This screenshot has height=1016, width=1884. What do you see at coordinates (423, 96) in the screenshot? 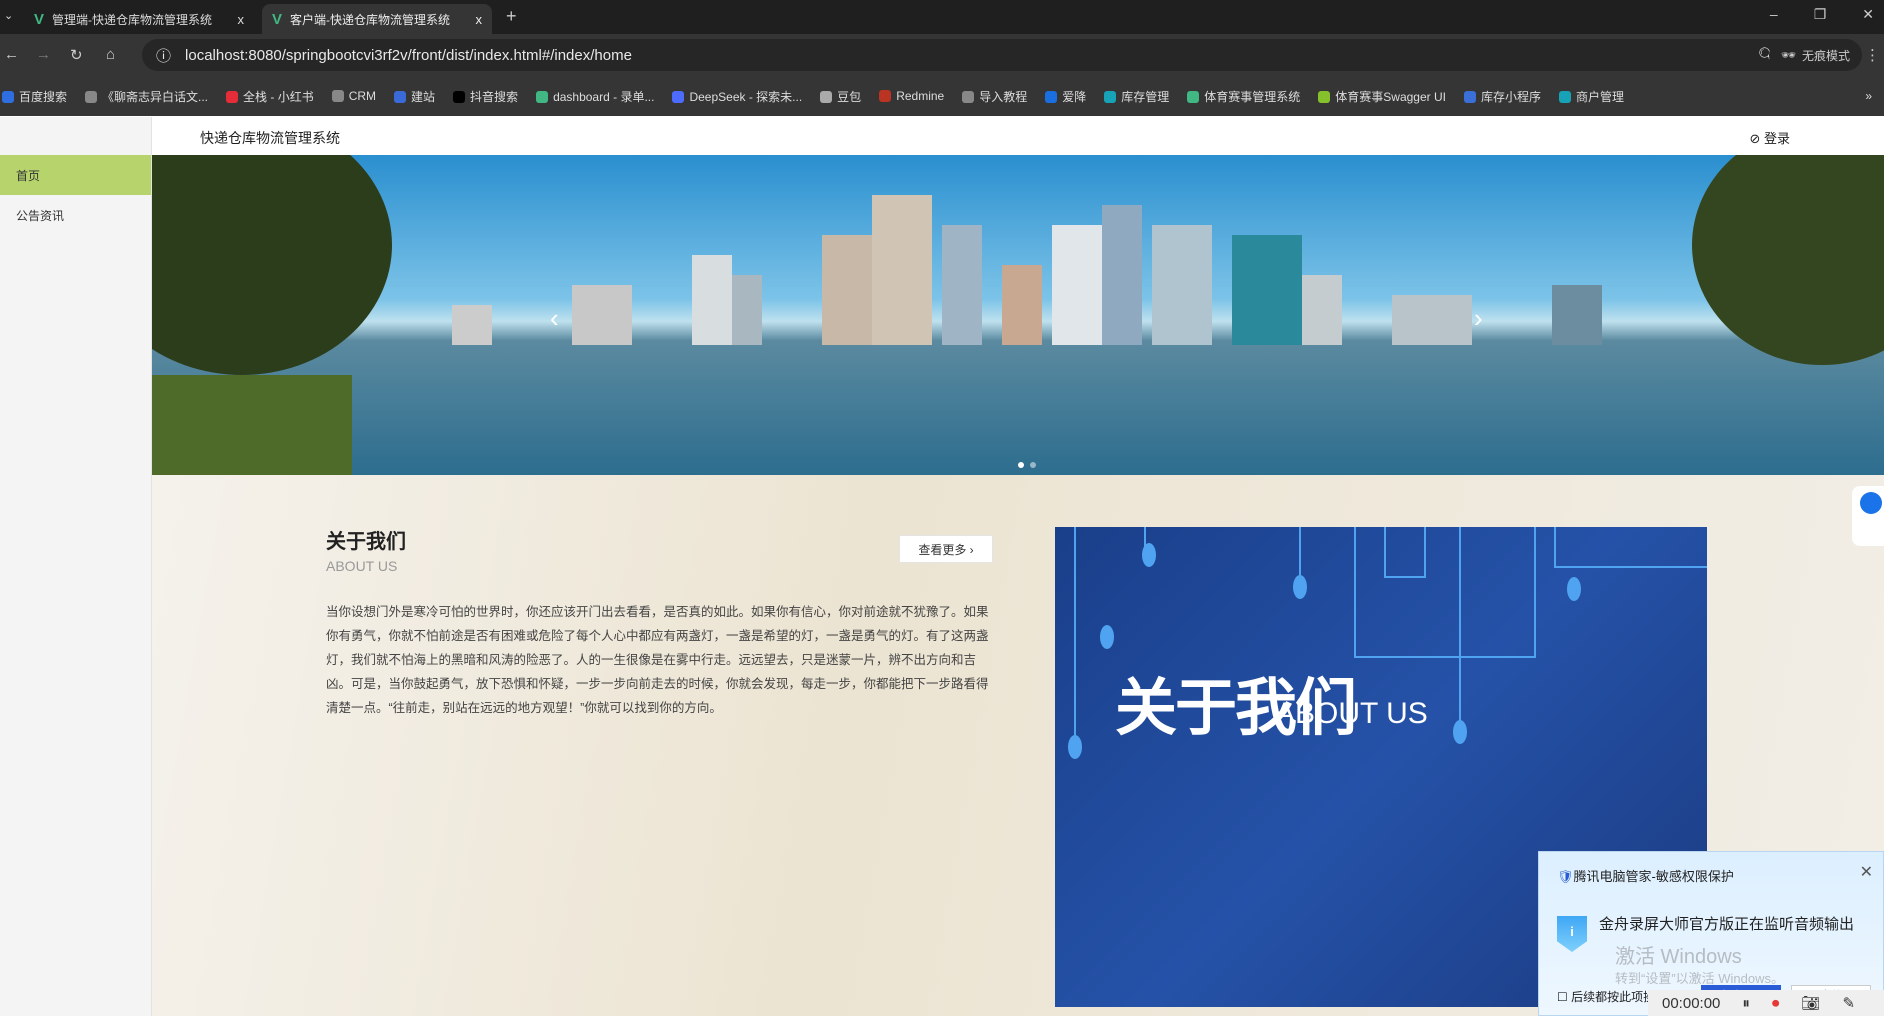
I see `bookmark-label: 建站` at bounding box center [423, 96].